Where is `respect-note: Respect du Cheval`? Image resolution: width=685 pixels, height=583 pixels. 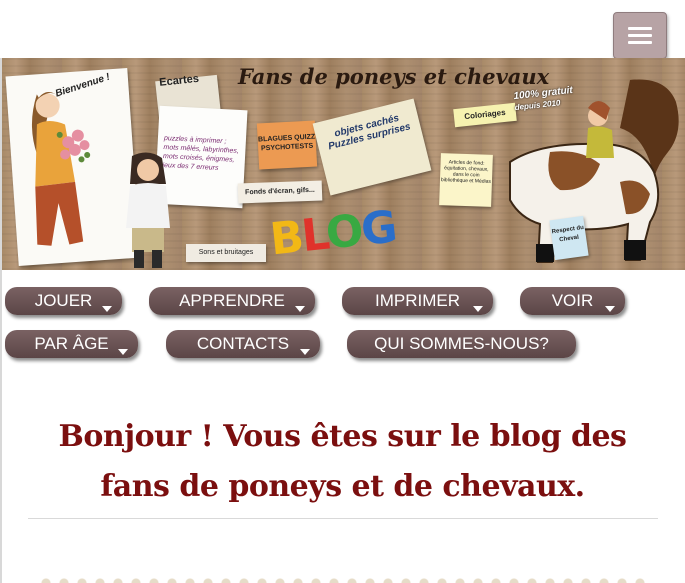
respect-note: Respect du Cheval is located at coordinates (569, 238).